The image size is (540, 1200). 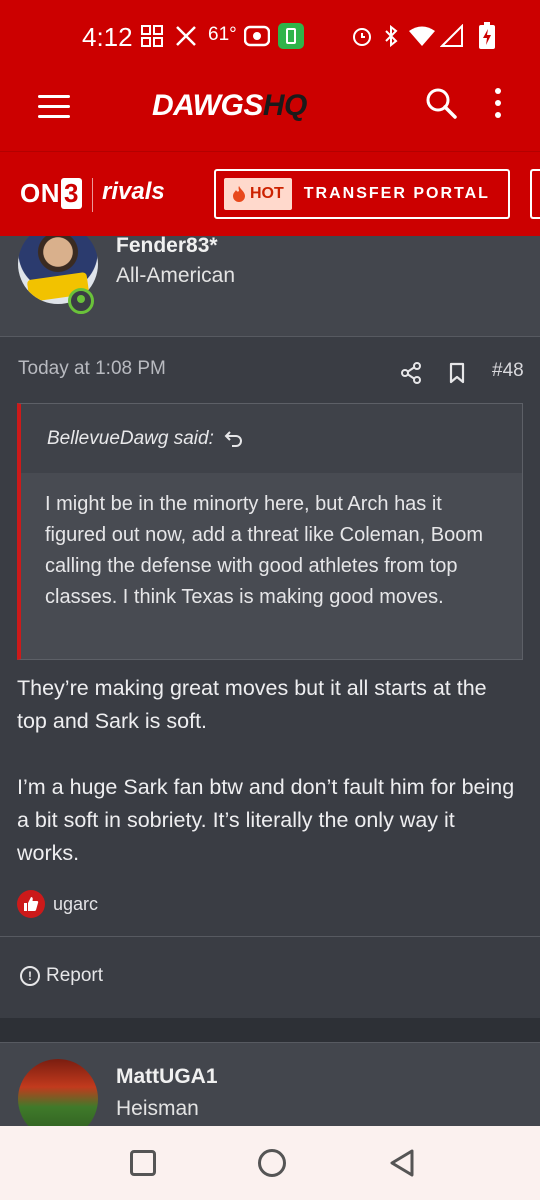 What do you see at coordinates (457, 373) in the screenshot?
I see `bookmark-icon` at bounding box center [457, 373].